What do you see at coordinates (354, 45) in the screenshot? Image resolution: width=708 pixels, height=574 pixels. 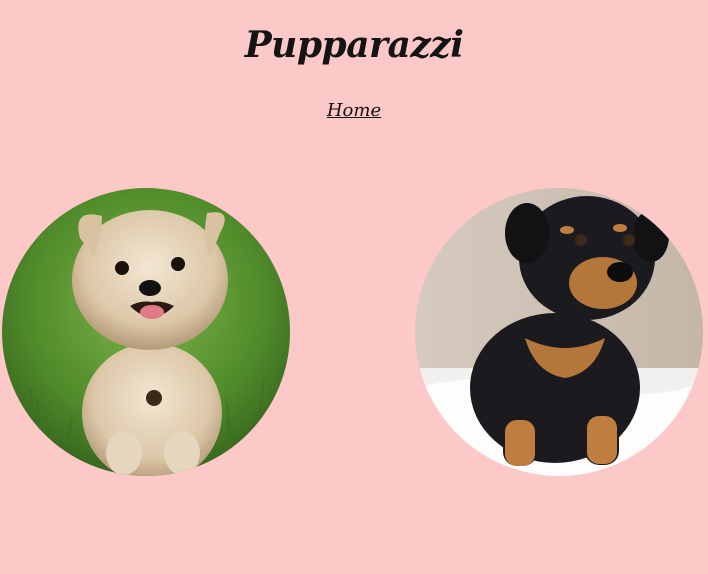 I see `site-title: Pupparazzi` at bounding box center [354, 45].